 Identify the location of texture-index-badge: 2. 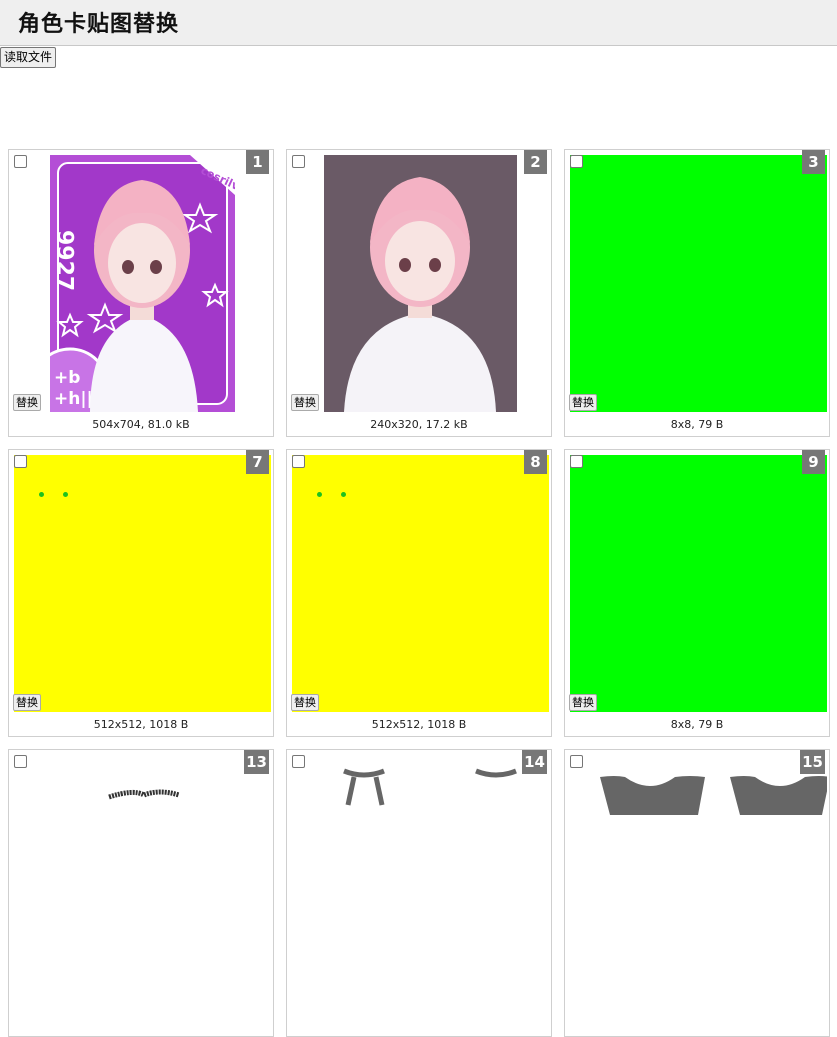
(535, 162).